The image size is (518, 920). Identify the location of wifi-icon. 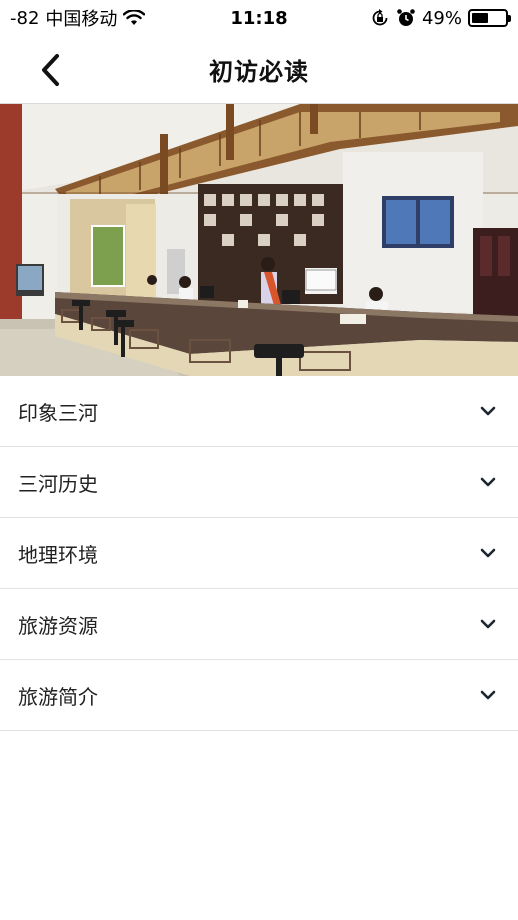
(134, 18).